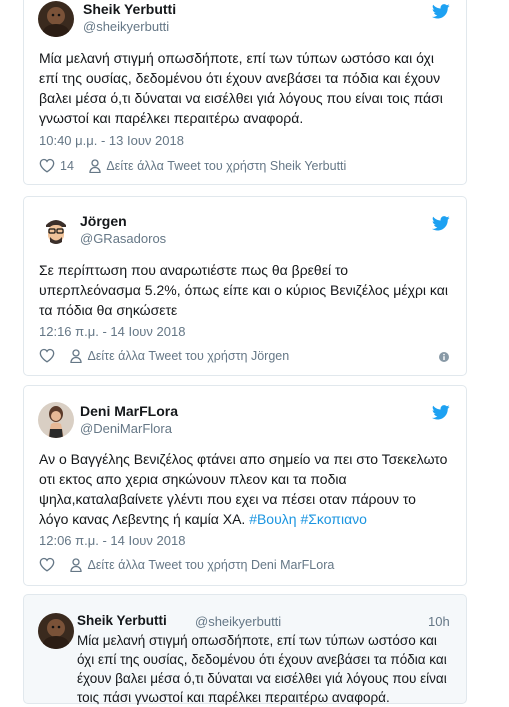  I want to click on more-tweets-link: Δείτε άλλα Tweet του χρήστη Jörgen, so click(179, 356).